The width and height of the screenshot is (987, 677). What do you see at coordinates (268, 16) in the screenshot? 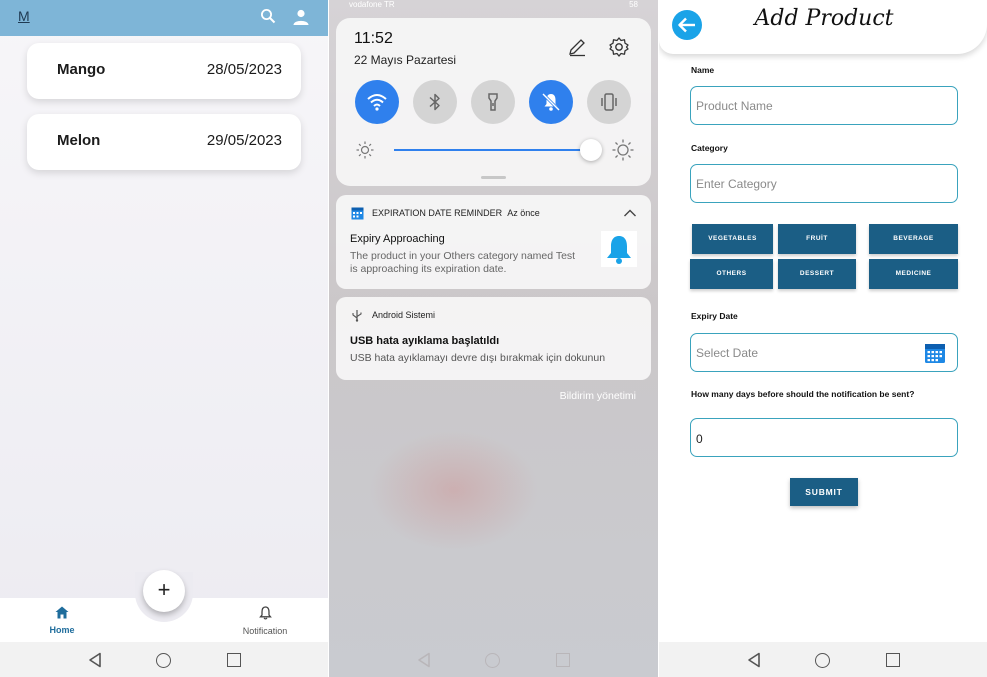
I see `search-icon` at bounding box center [268, 16].